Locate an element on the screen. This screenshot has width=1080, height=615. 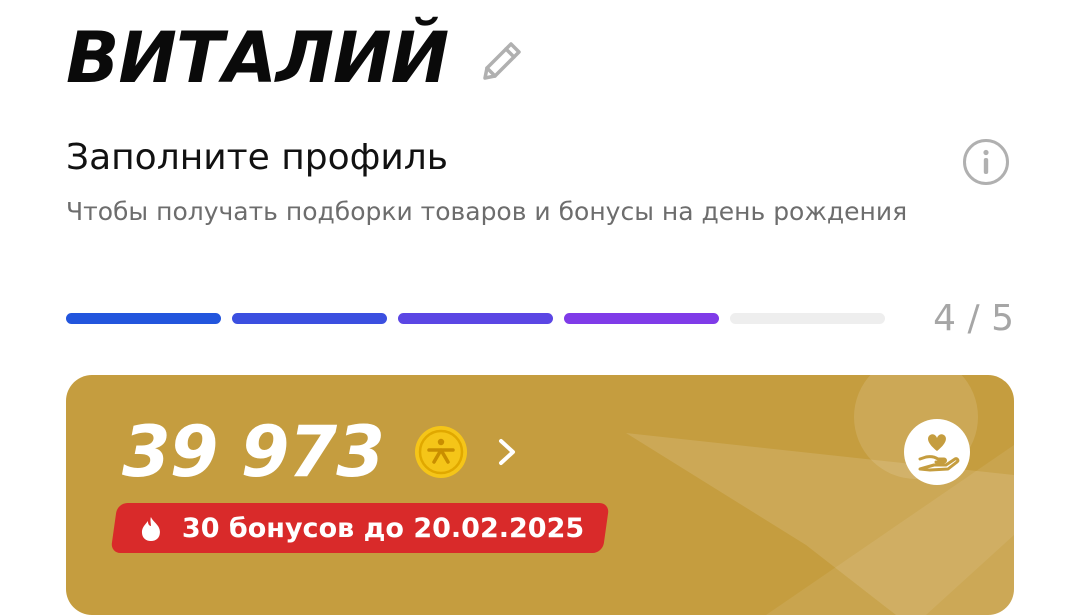
coin-icon is located at coordinates (440, 452).